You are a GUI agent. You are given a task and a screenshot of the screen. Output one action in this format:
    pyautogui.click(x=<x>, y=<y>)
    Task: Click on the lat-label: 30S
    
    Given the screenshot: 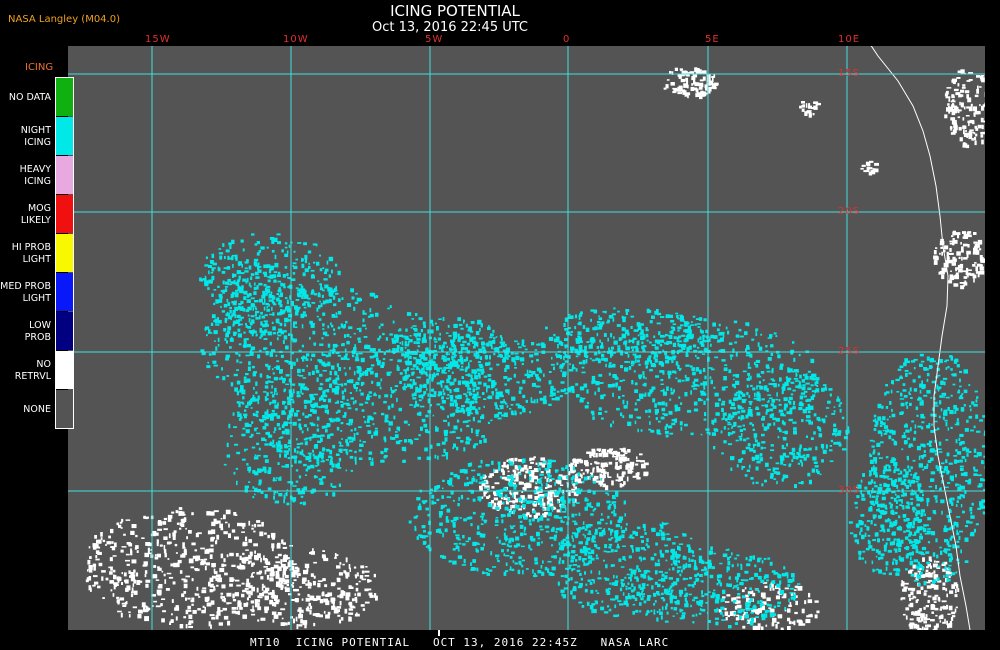 What is the action you would take?
    pyautogui.click(x=849, y=490)
    